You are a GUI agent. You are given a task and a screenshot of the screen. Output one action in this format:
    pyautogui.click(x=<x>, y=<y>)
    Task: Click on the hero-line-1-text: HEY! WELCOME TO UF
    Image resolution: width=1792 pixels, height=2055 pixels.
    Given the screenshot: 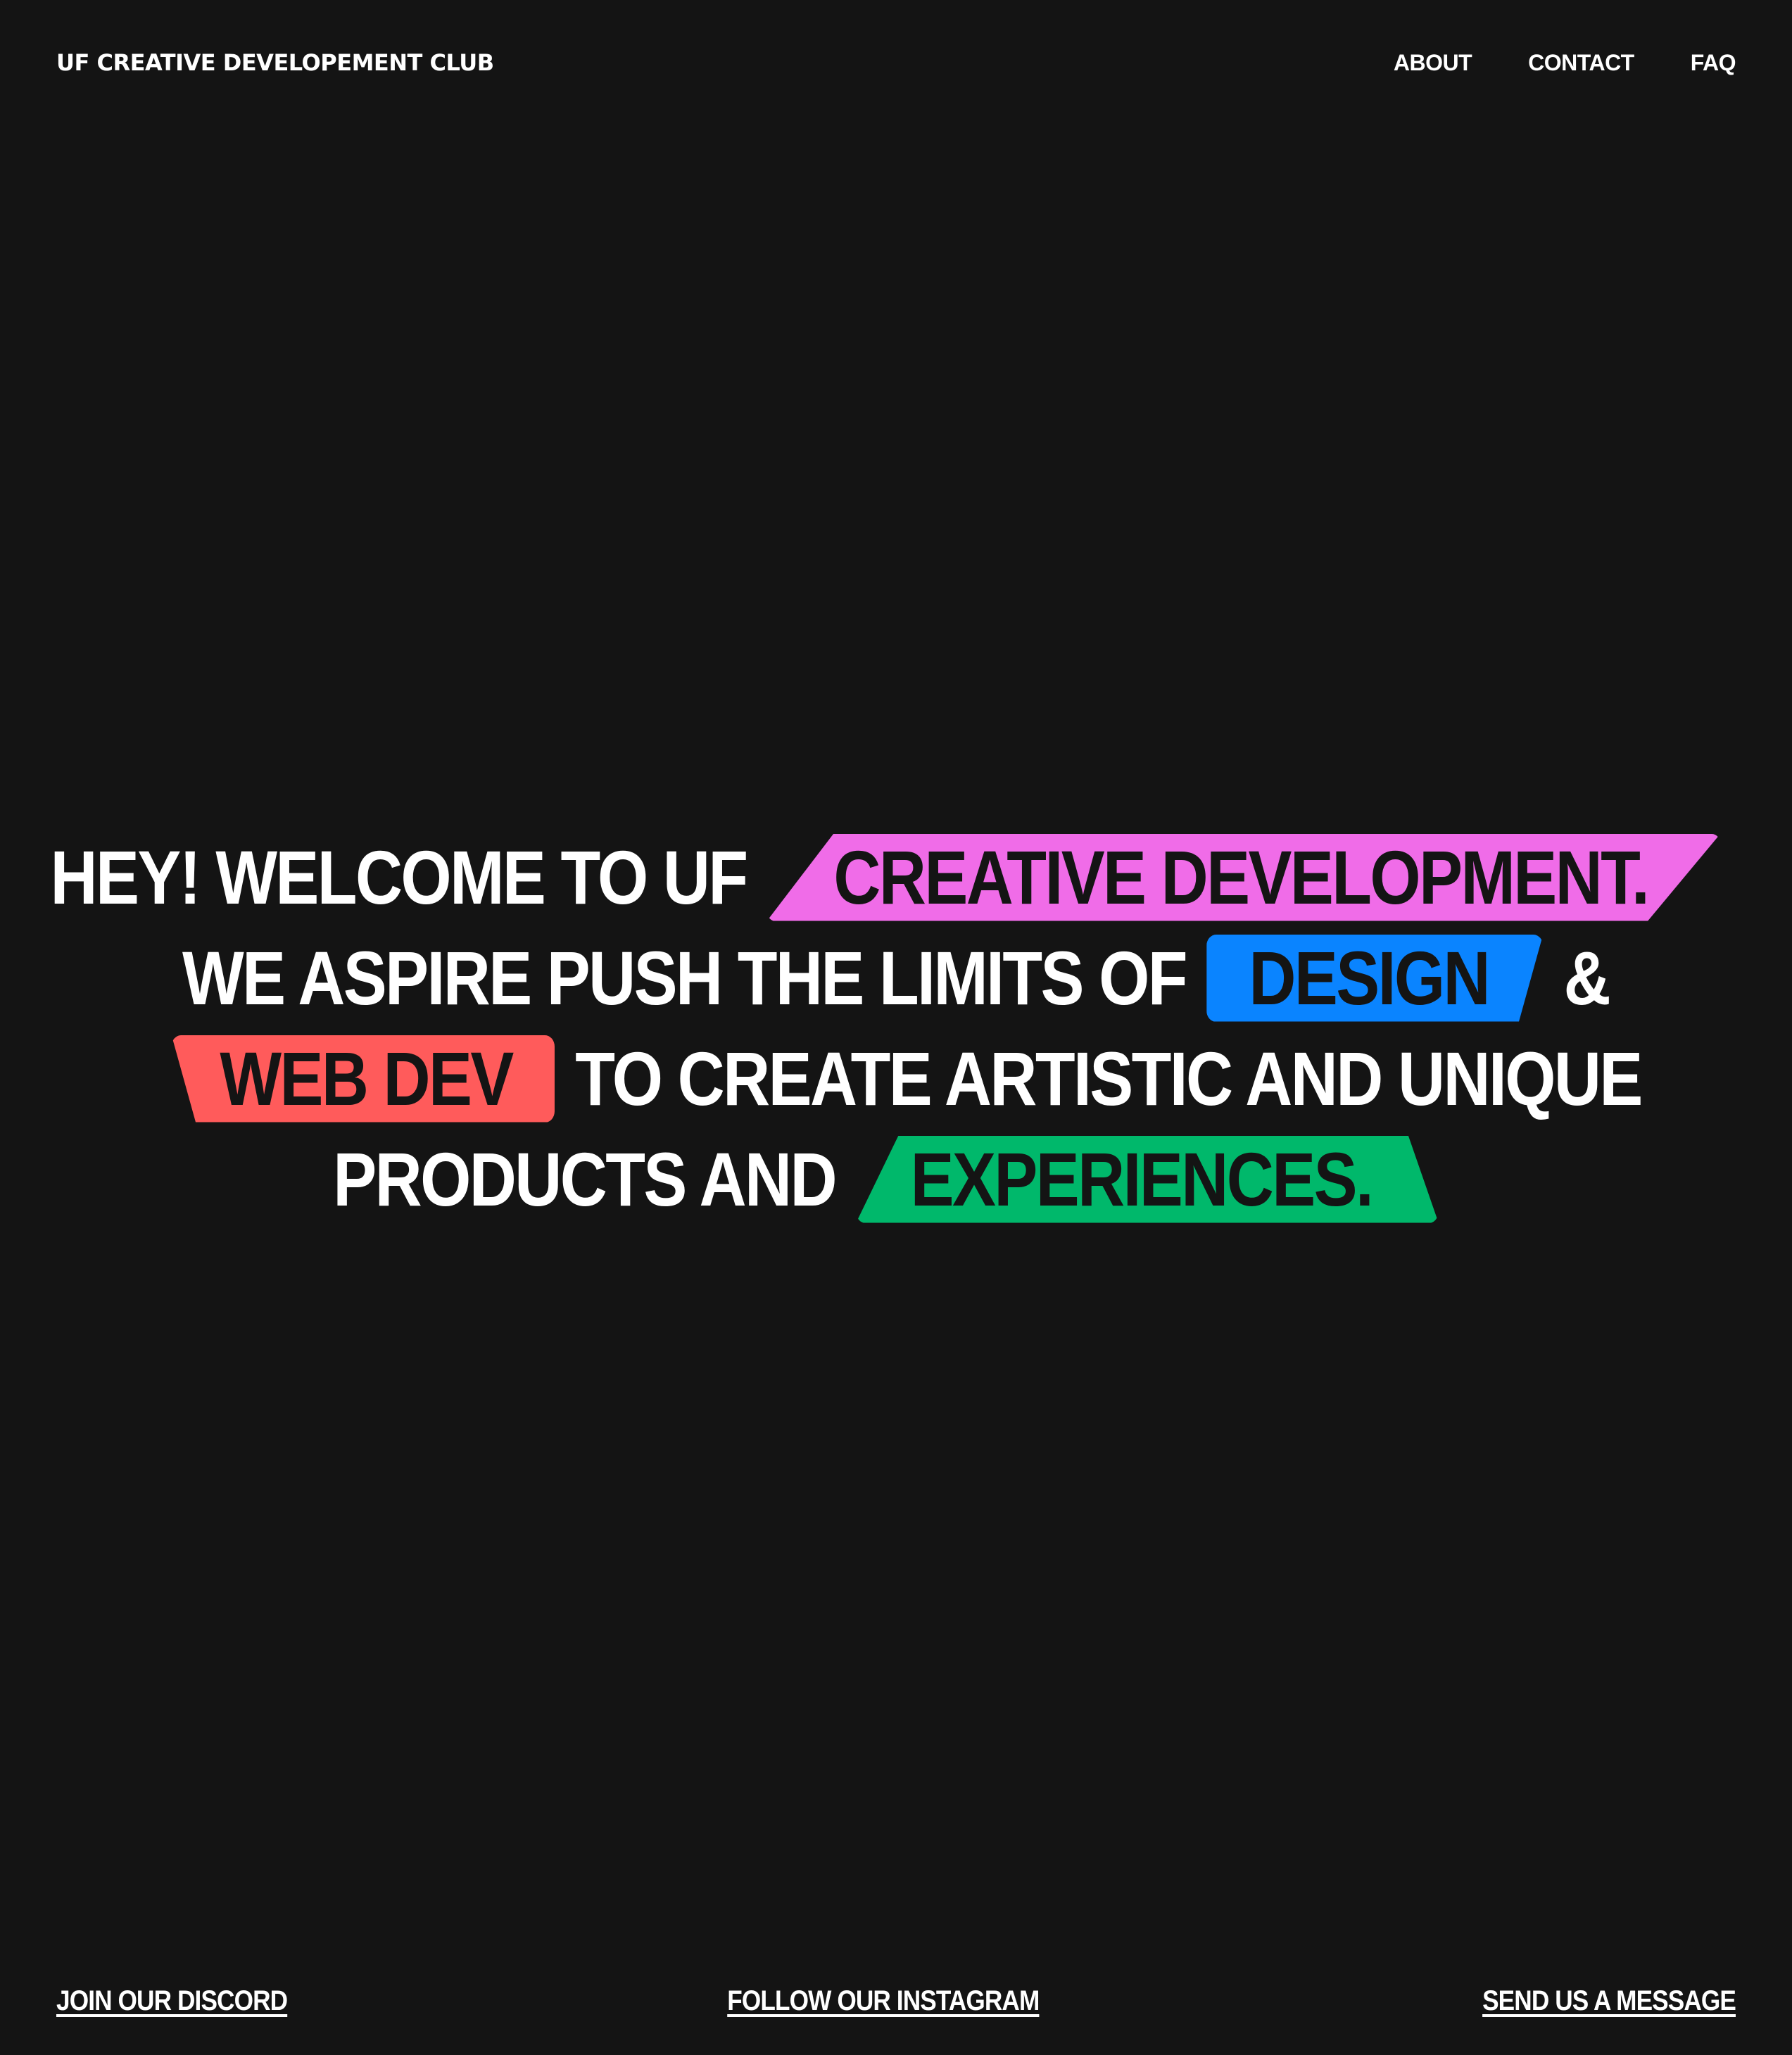 What is the action you would take?
    pyautogui.click(x=400, y=877)
    